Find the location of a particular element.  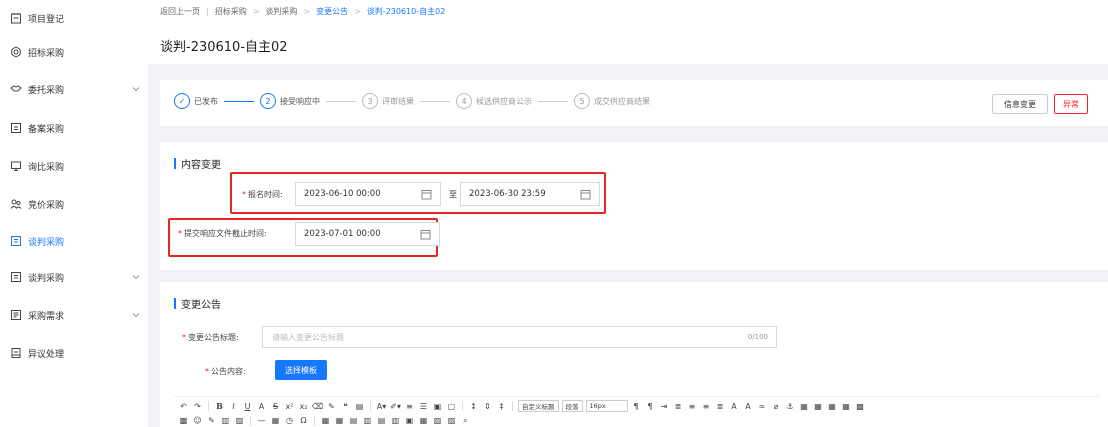

indent-icon: ⇥ is located at coordinates (664, 406).